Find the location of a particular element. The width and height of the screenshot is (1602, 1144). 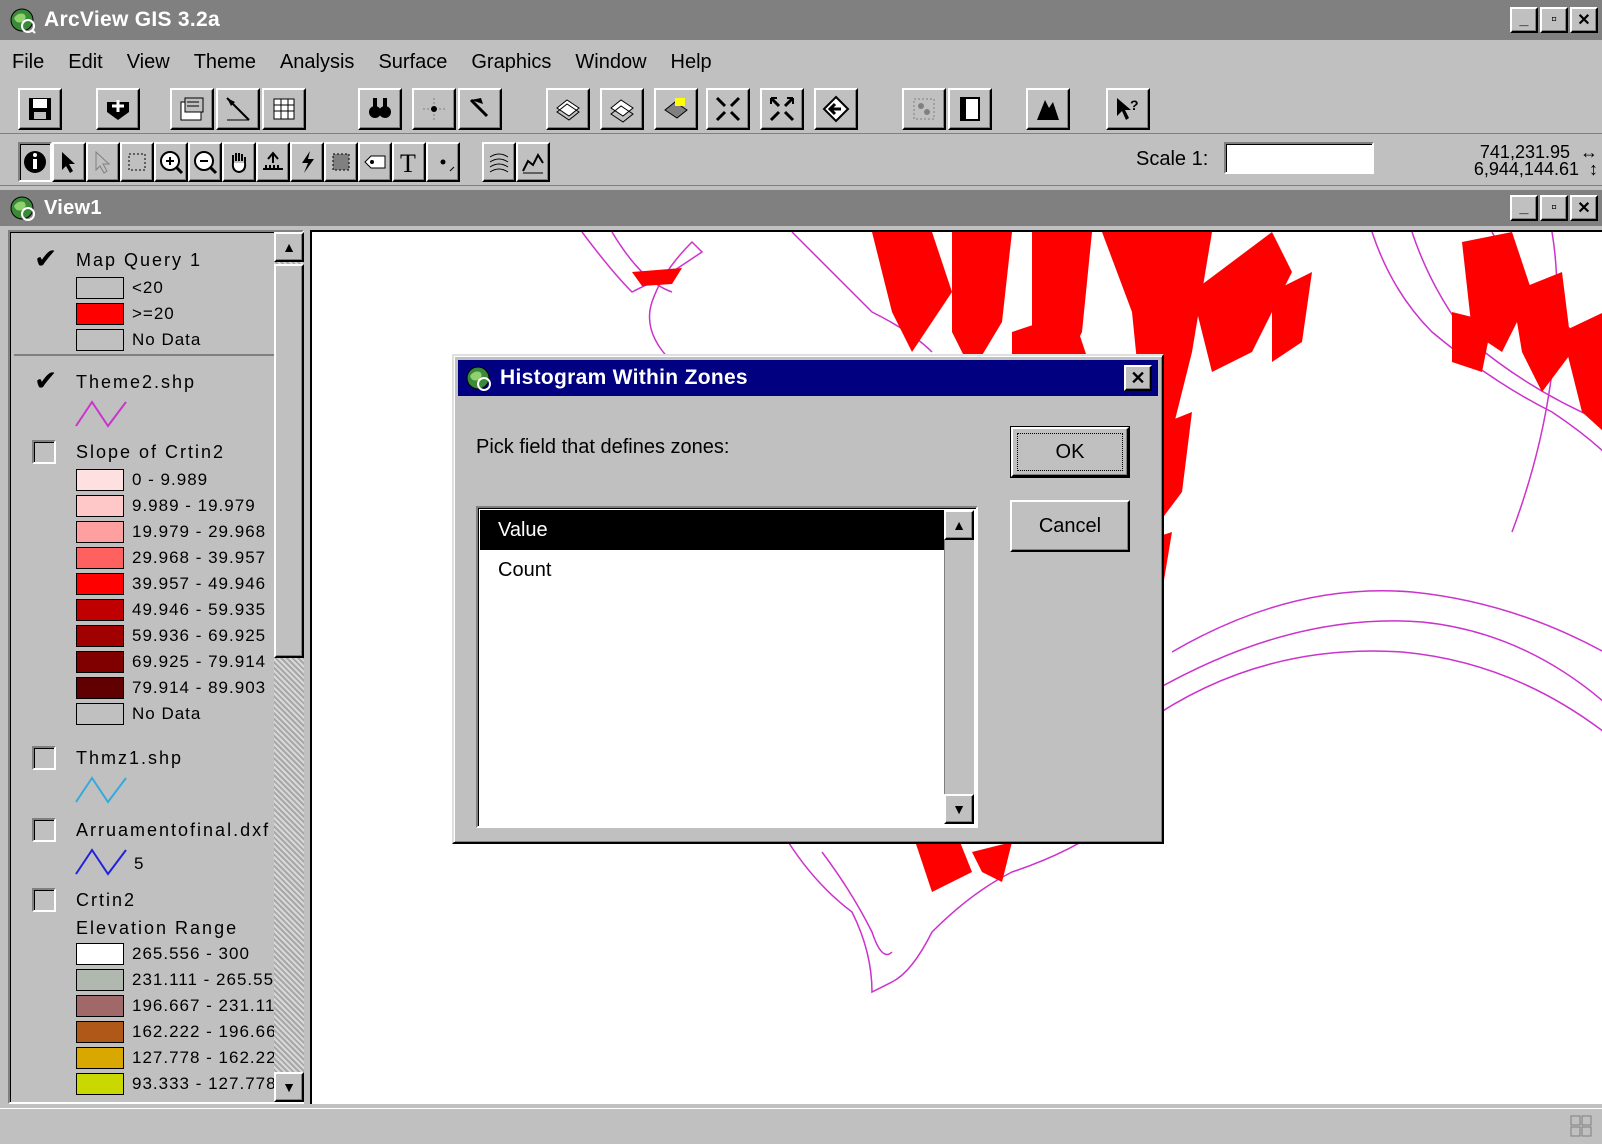

list-item: Value is located at coordinates (716, 530).